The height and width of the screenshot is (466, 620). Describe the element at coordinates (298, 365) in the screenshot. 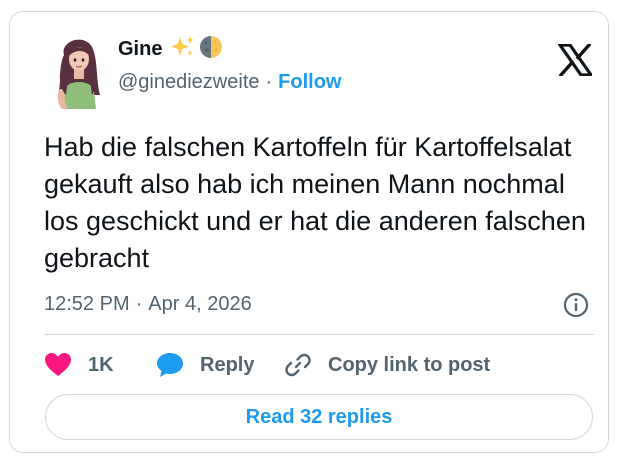

I see `link-icon` at that location.